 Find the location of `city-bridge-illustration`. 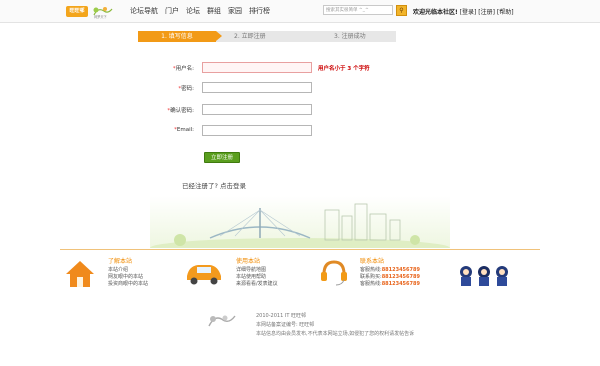

city-bridge-illustration is located at coordinates (300, 222).